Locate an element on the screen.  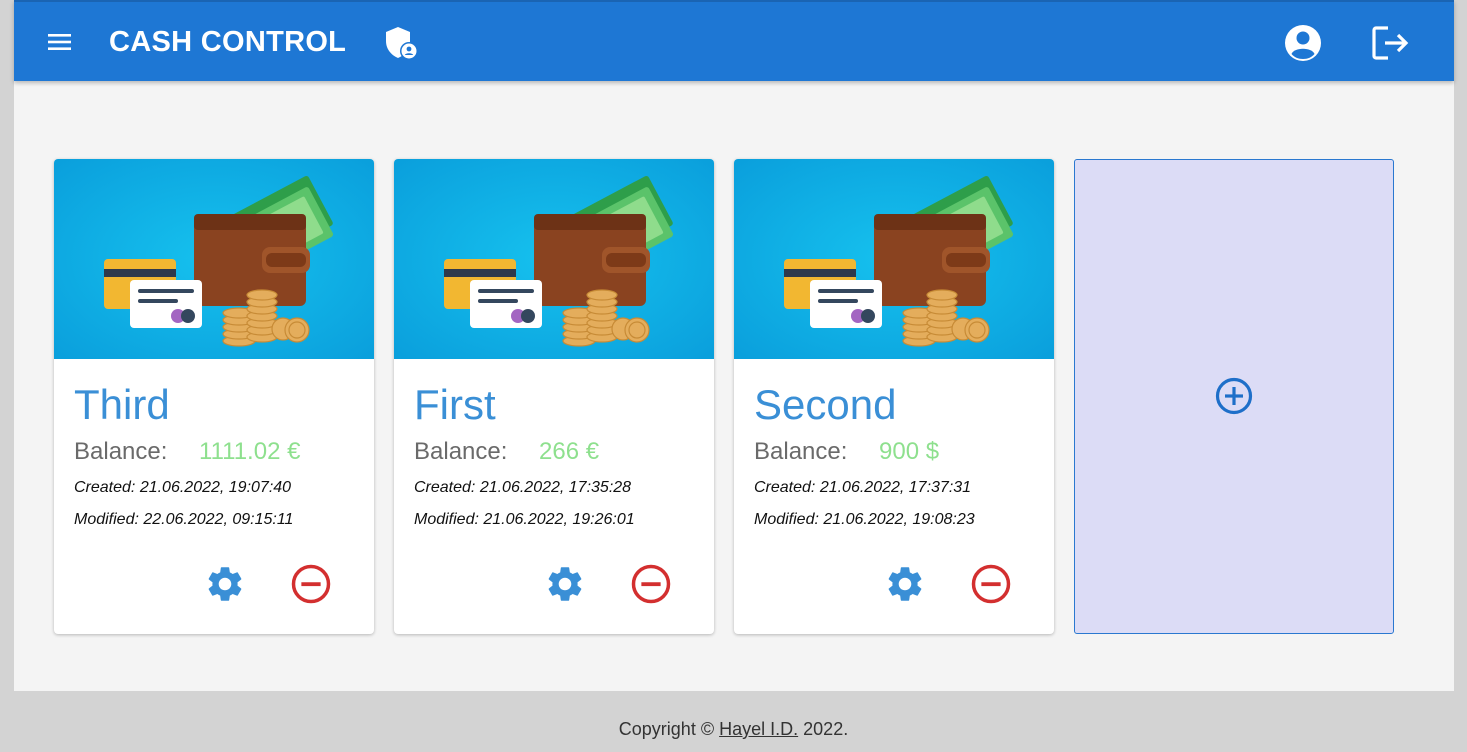
account-button is located at coordinates (1303, 43).